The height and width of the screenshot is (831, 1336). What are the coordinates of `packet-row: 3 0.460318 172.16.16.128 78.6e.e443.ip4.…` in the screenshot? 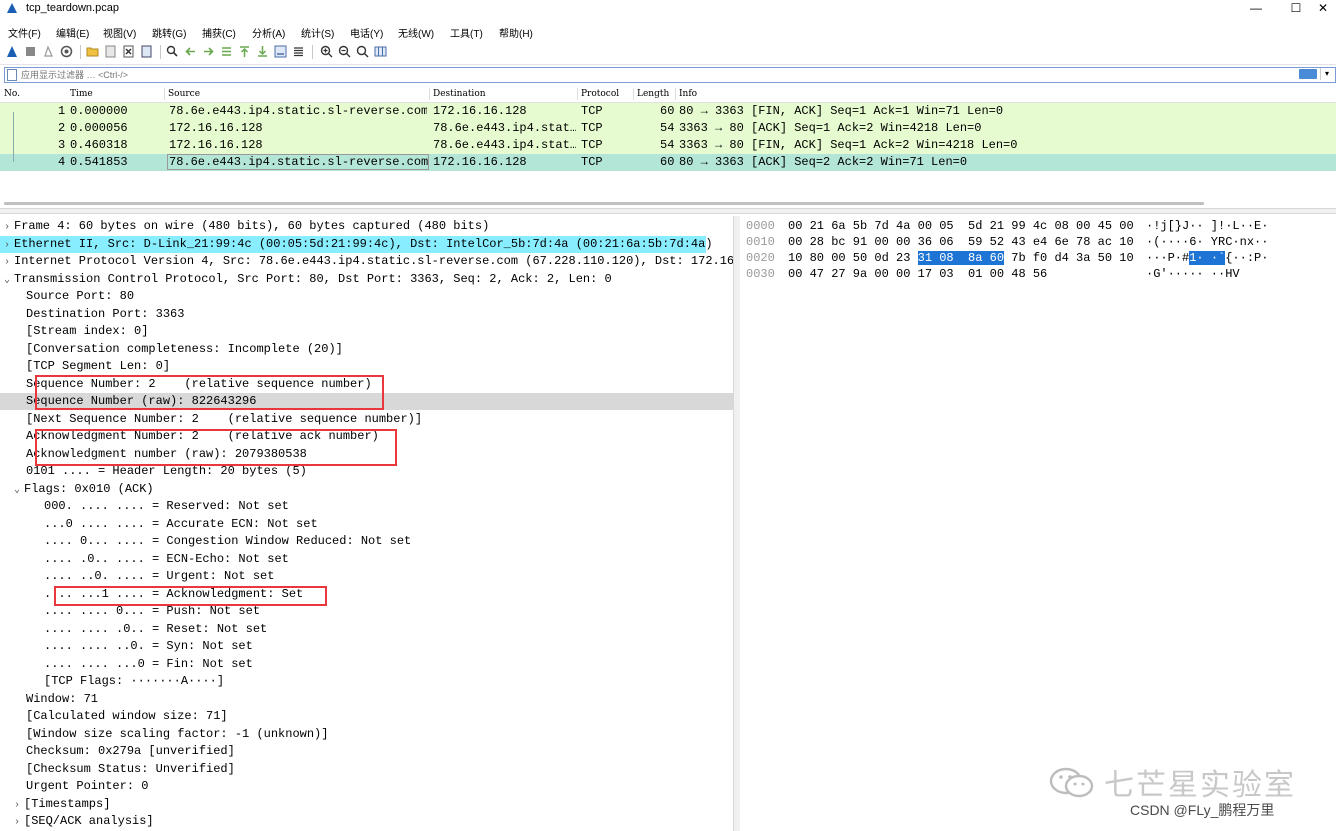 It's located at (668, 145).